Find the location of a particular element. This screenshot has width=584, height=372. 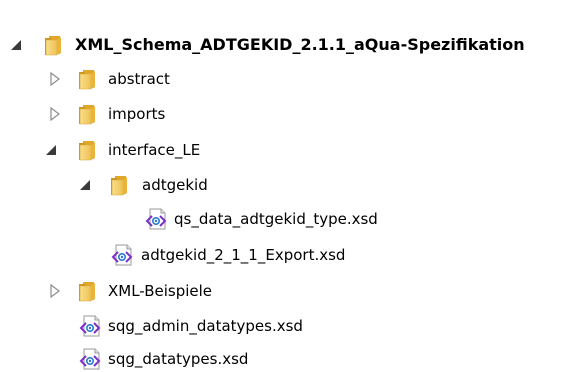

tree-item-label: sqg_datatypes.xsd is located at coordinates (178, 359).